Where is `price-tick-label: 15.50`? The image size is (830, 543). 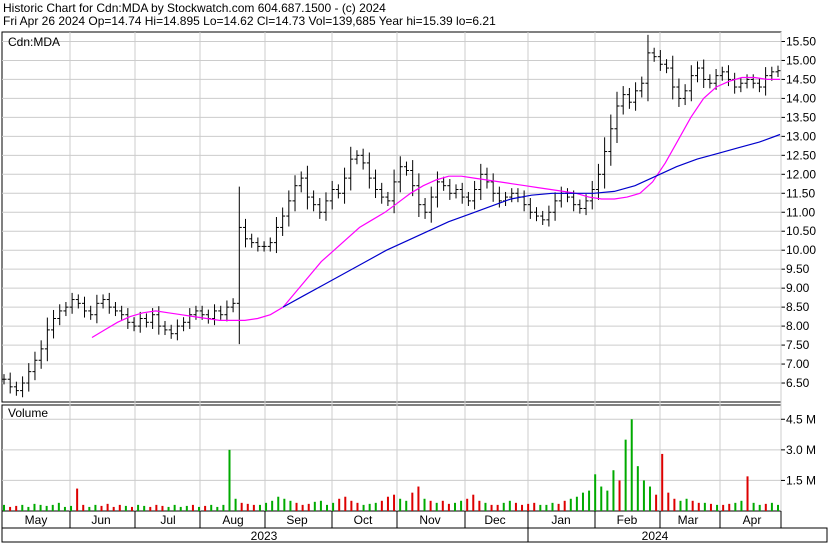
price-tick-label: 15.50 is located at coordinates (801, 41).